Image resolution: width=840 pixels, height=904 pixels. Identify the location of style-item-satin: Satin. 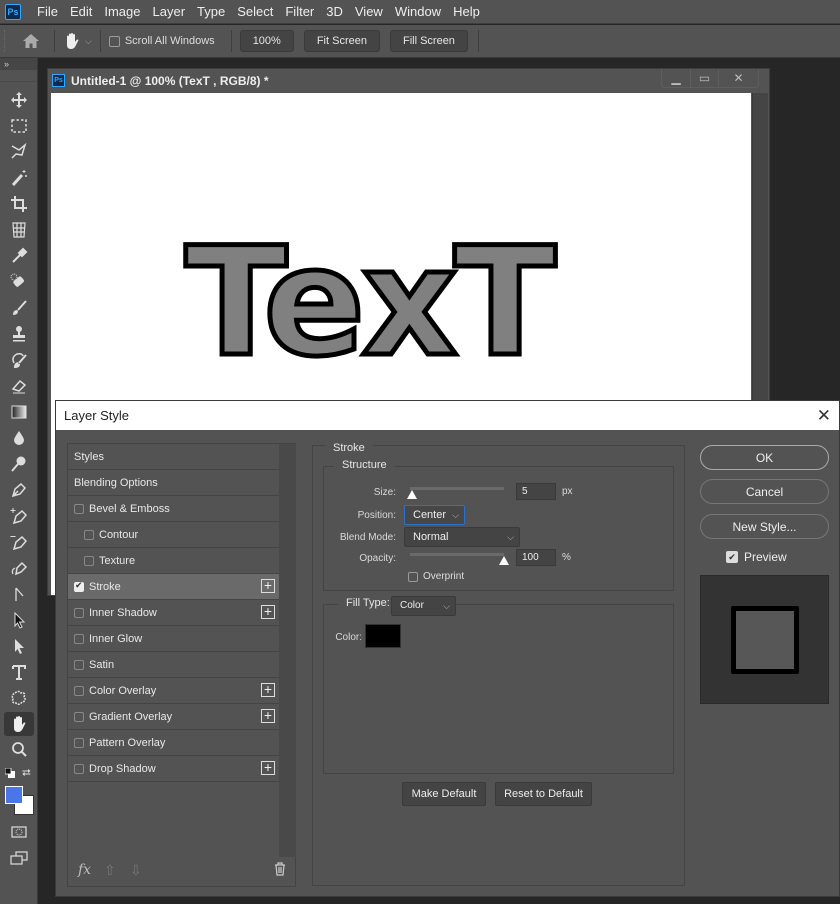
(173, 665).